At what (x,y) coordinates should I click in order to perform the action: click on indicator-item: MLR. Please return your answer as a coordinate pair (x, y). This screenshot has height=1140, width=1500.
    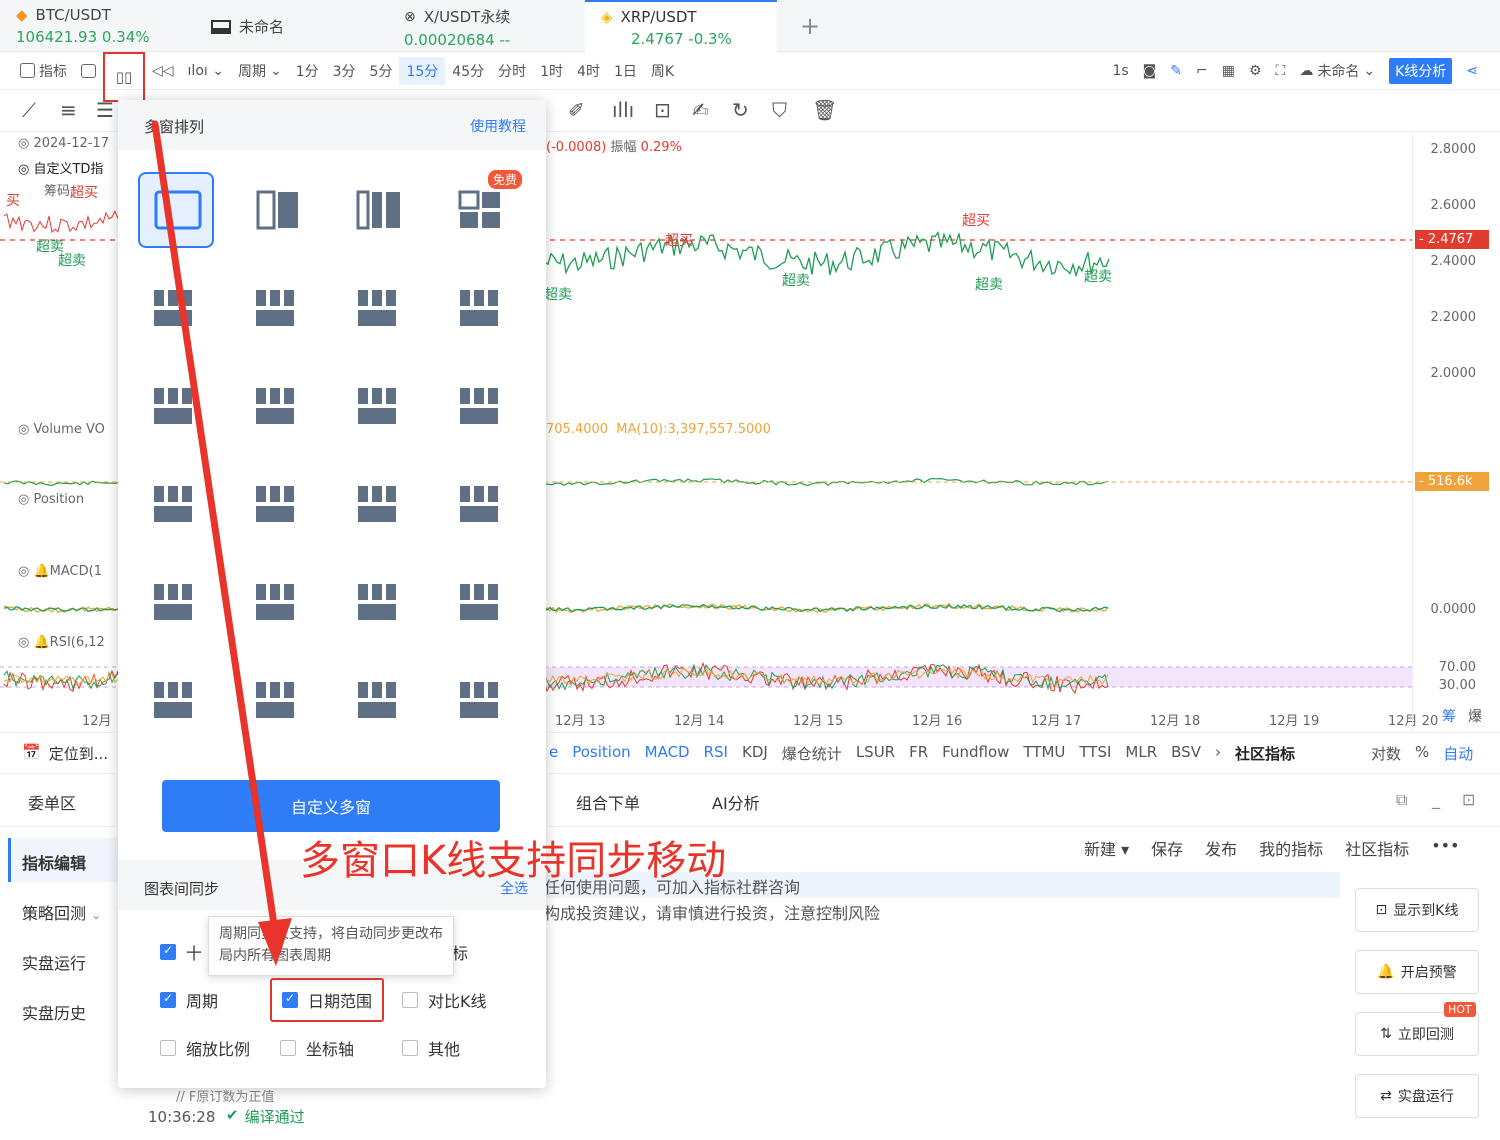
    Looking at the image, I should click on (1141, 753).